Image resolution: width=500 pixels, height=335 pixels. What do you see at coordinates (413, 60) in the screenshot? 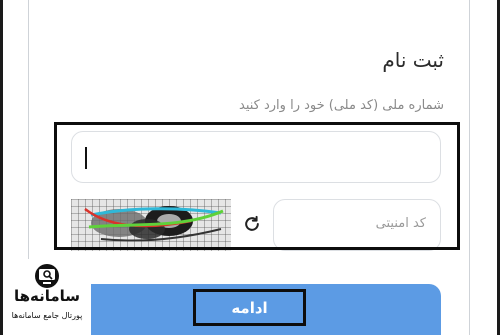
I see `page-title: ثبت نام` at bounding box center [413, 60].